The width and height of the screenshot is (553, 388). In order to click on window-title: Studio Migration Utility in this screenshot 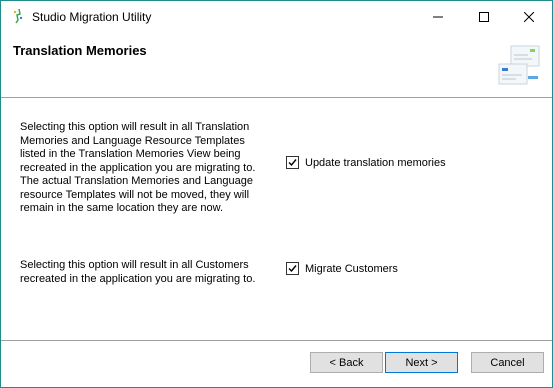, I will do `click(92, 17)`.